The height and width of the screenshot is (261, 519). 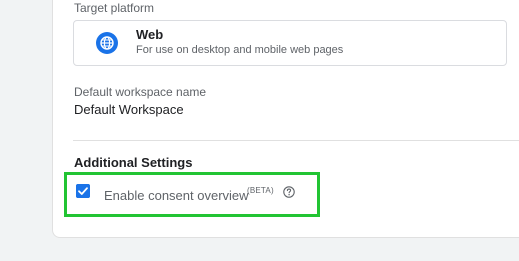 What do you see at coordinates (83, 191) in the screenshot?
I see `consent-checkbox` at bounding box center [83, 191].